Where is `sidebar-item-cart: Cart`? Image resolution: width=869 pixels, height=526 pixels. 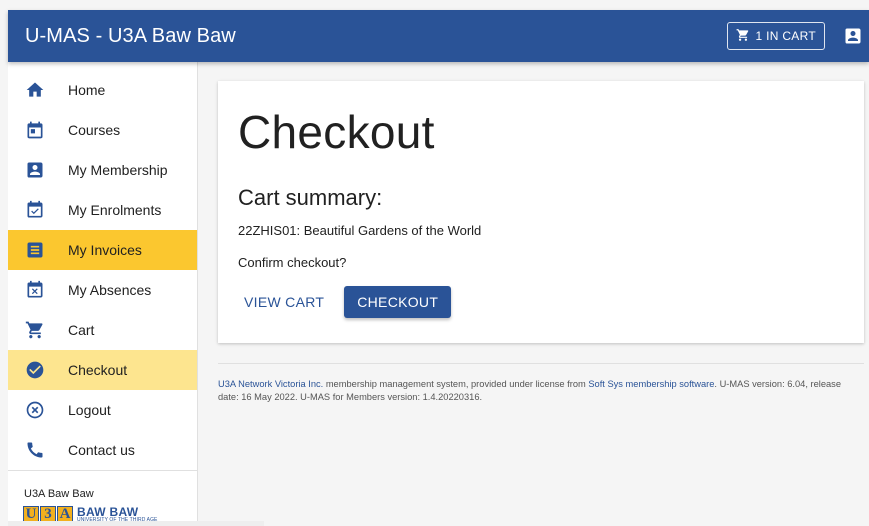
sidebar-item-cart: Cart is located at coordinates (102, 330).